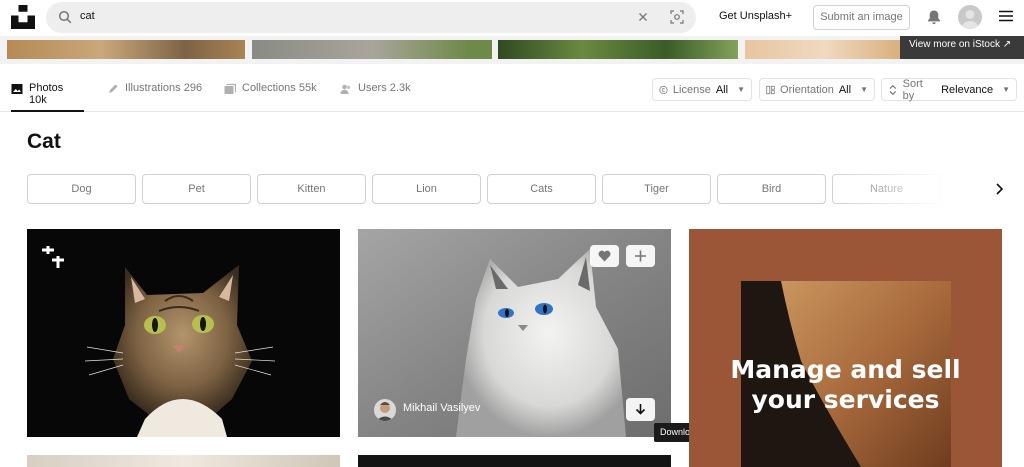 This screenshot has height=467, width=1024. What do you see at coordinates (845, 89) in the screenshot?
I see `orientation-filter-value: All` at bounding box center [845, 89].